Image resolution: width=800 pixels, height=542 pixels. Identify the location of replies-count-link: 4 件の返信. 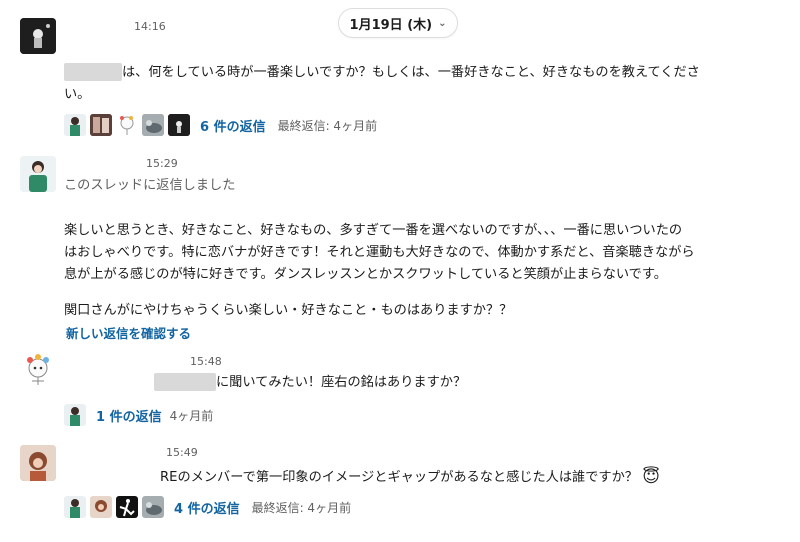
(207, 507).